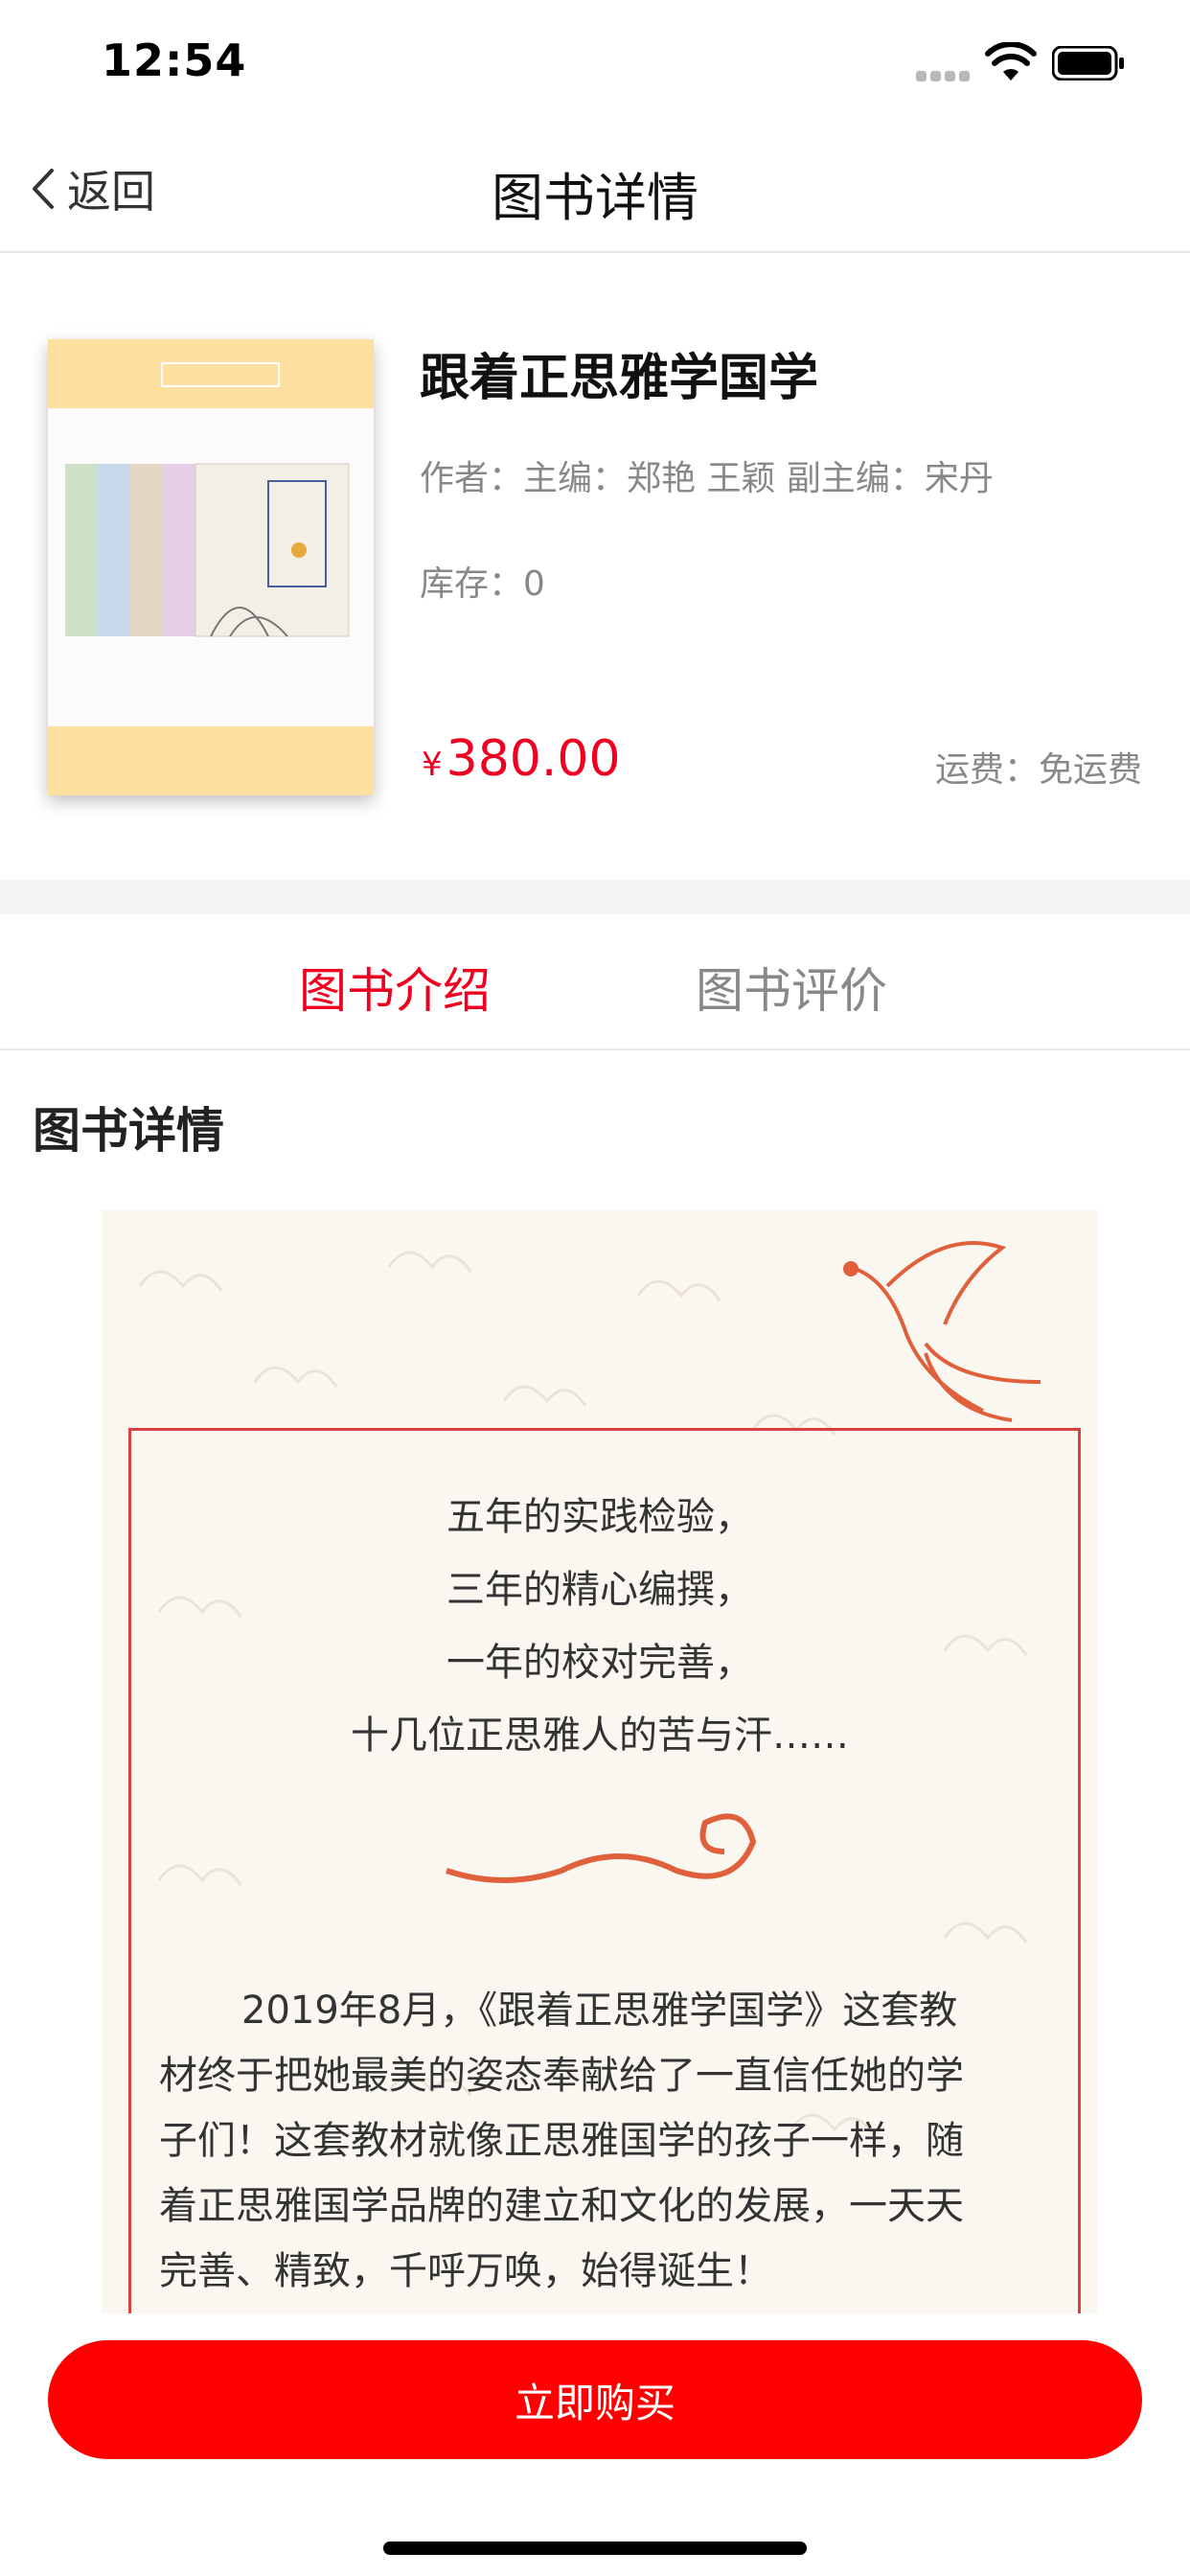 This screenshot has height=2576, width=1190. I want to click on bottom-action-bar: 立即购买, so click(595, 2444).